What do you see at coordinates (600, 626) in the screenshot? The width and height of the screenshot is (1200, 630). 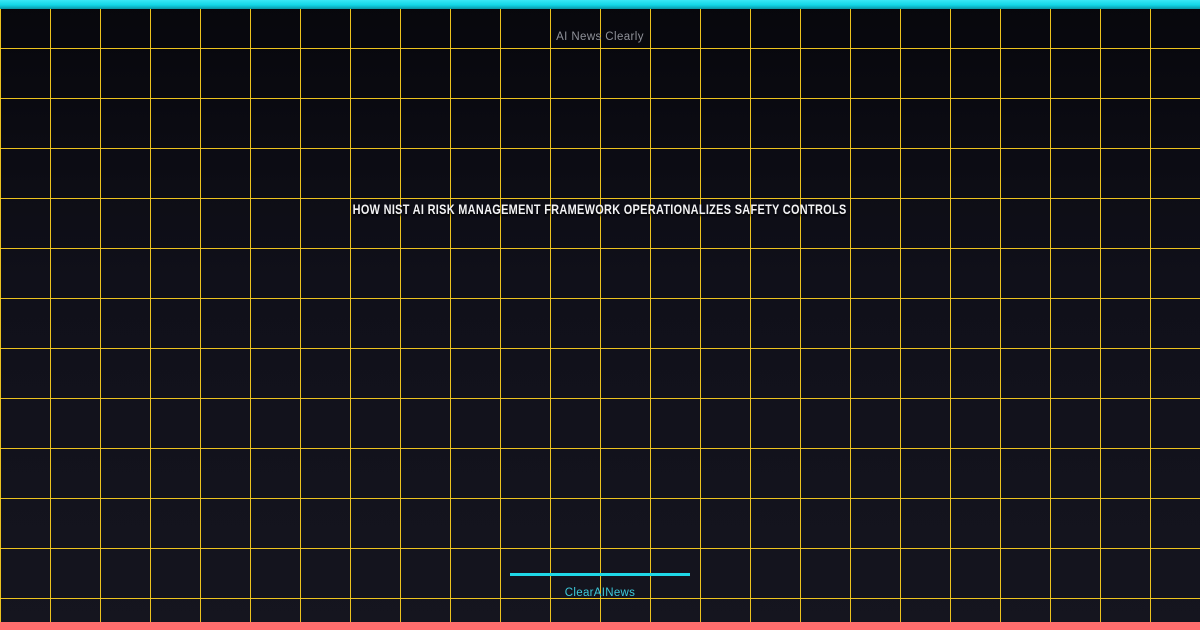 I see `bottom-accent-bar` at bounding box center [600, 626].